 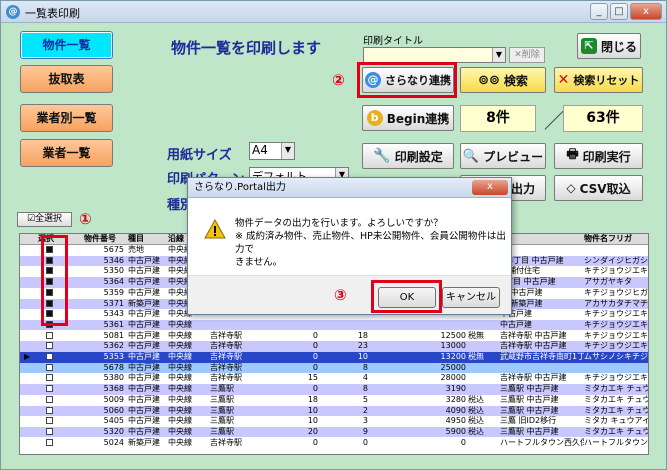 What do you see at coordinates (616, 303) in the screenshot?
I see `cell-kana: アカサカタチマチ` at bounding box center [616, 303].